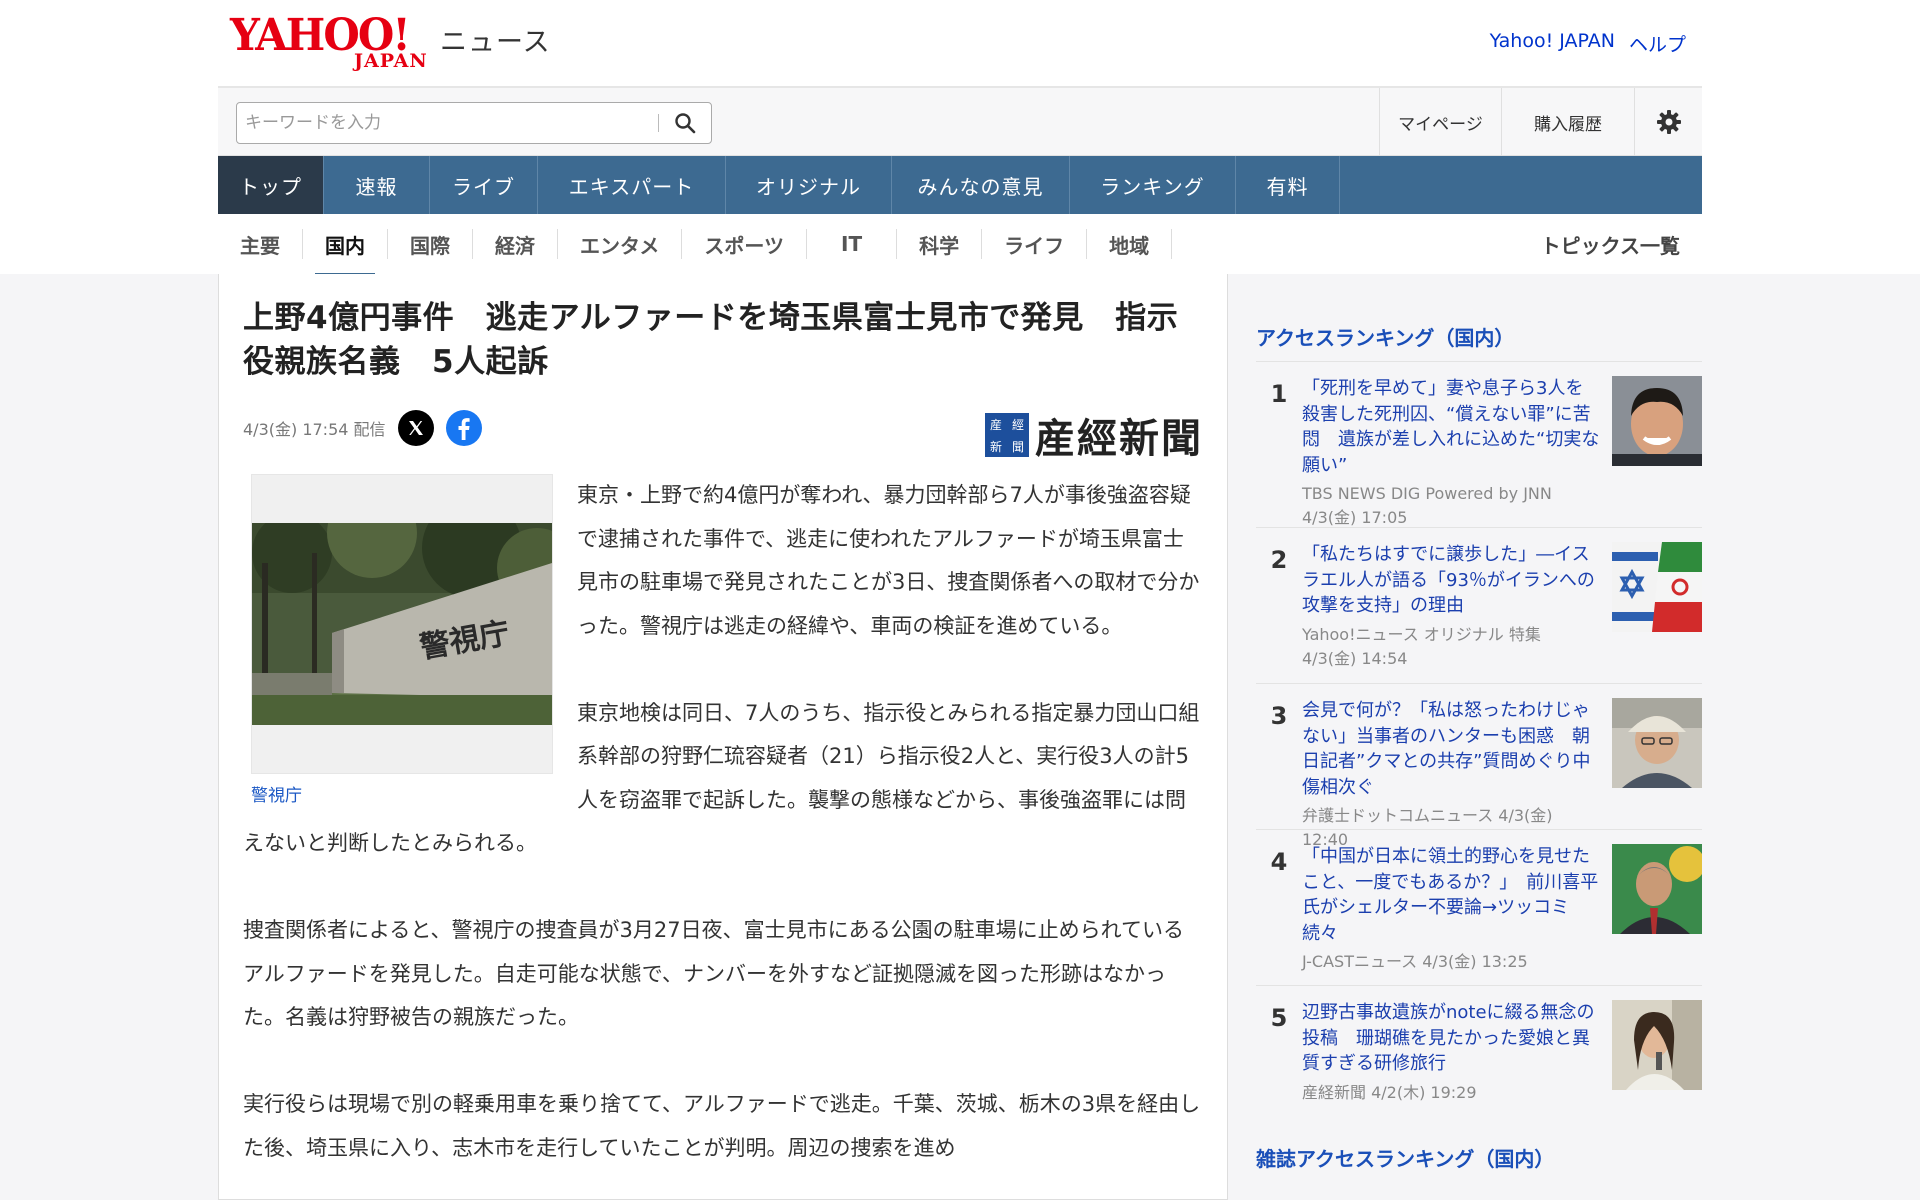 This screenshot has width=1920, height=1200. Describe the element at coordinates (745, 244) in the screenshot. I see `category-sports: スポーツ` at that location.